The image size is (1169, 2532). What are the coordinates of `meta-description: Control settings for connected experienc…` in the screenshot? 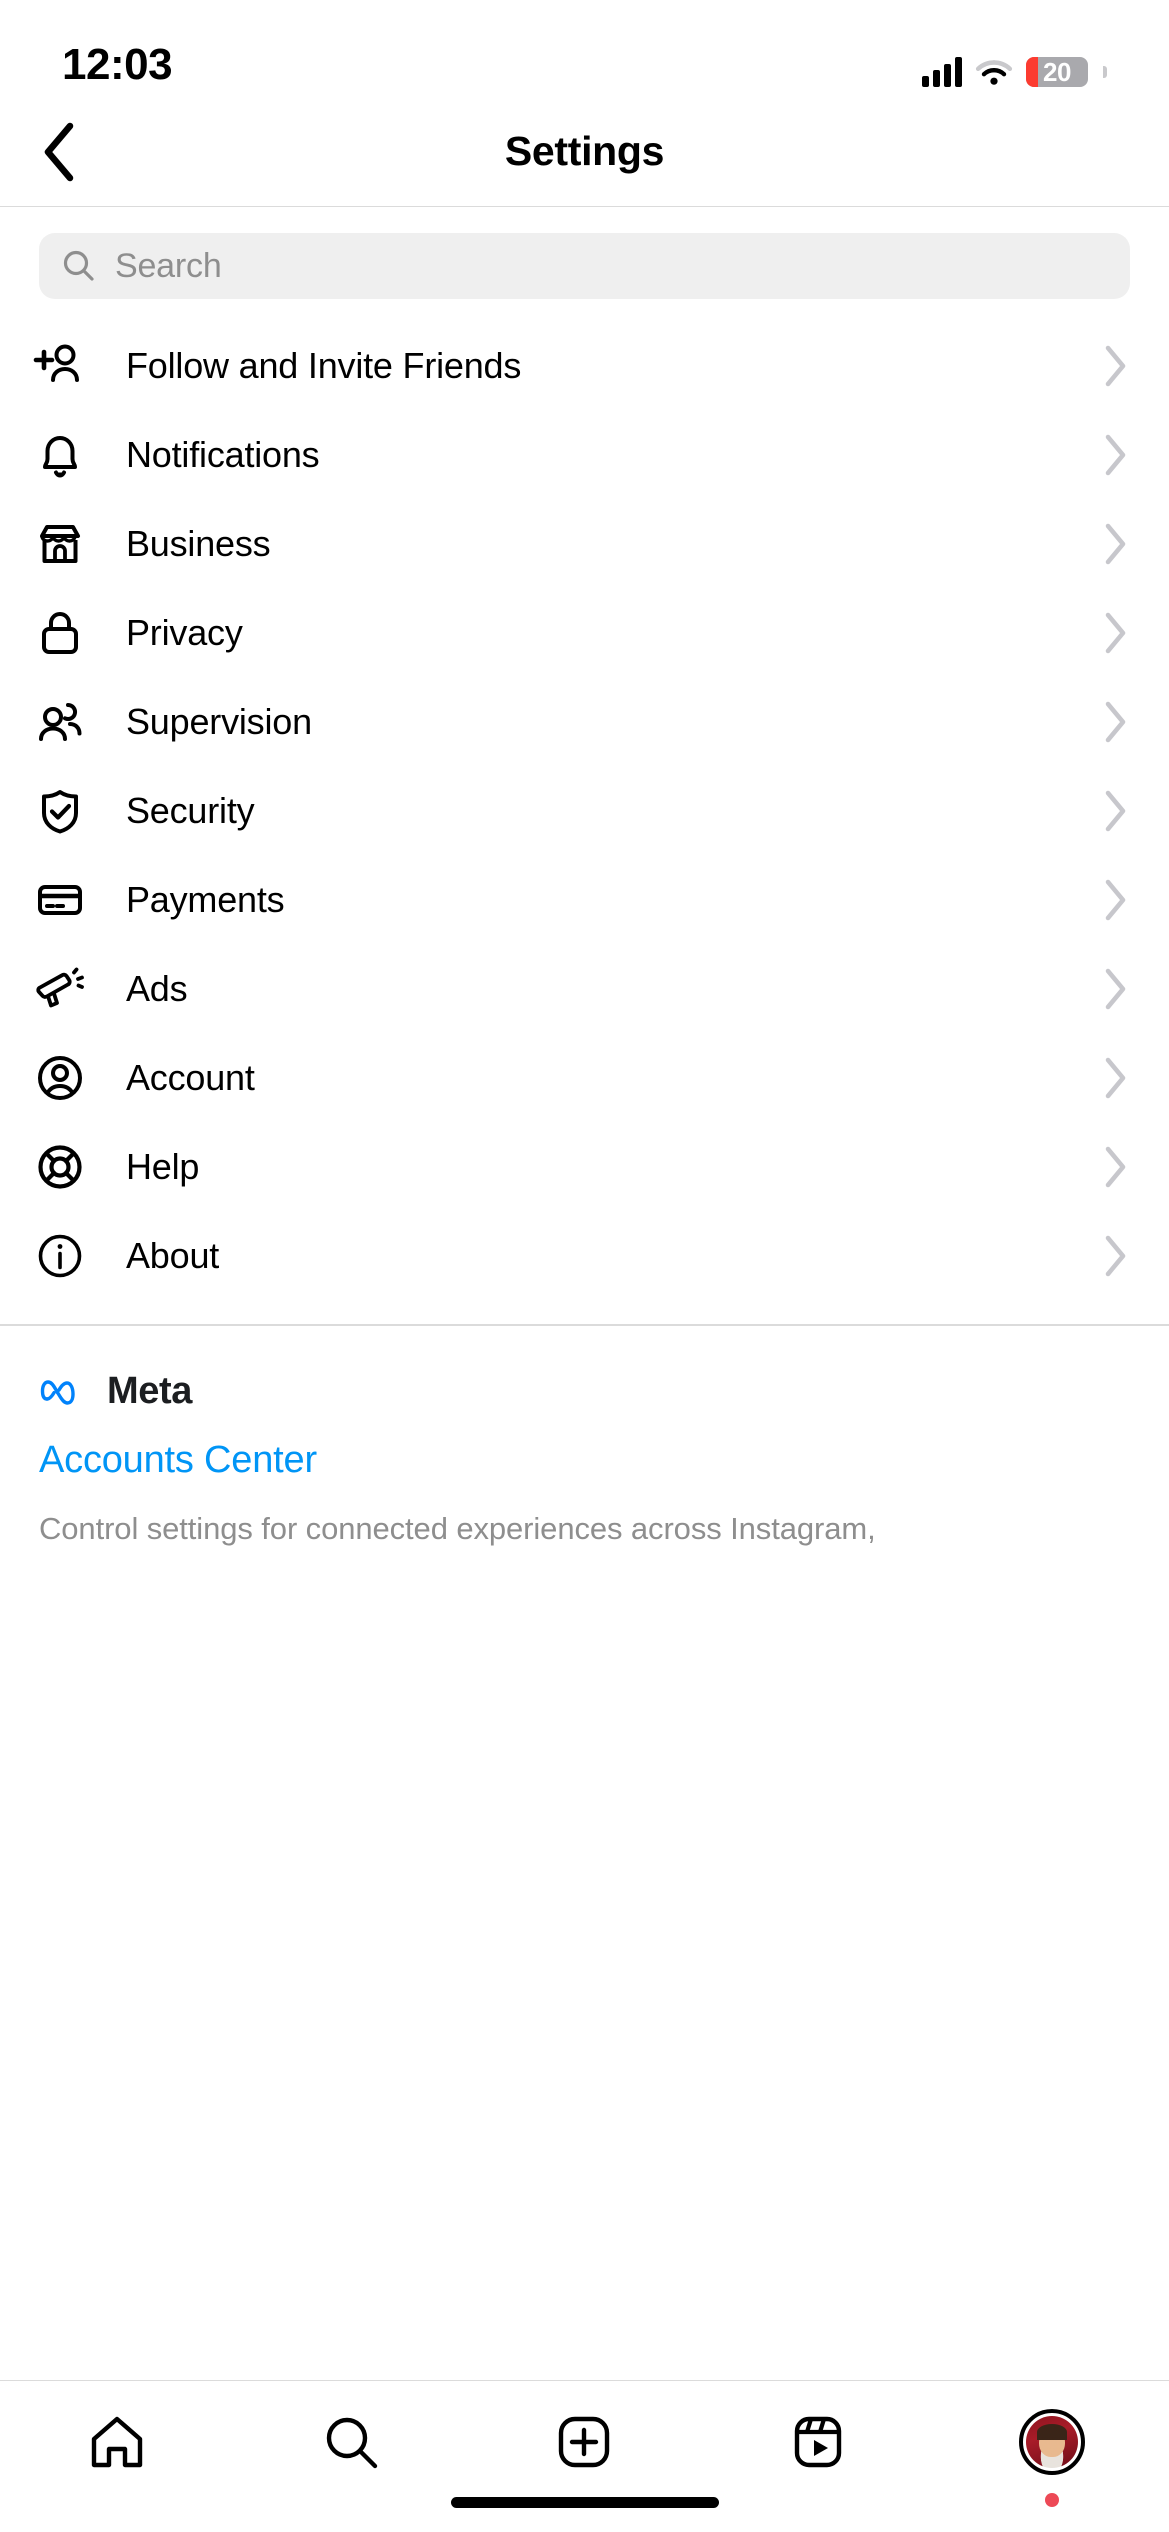 It's located at (457, 1528).